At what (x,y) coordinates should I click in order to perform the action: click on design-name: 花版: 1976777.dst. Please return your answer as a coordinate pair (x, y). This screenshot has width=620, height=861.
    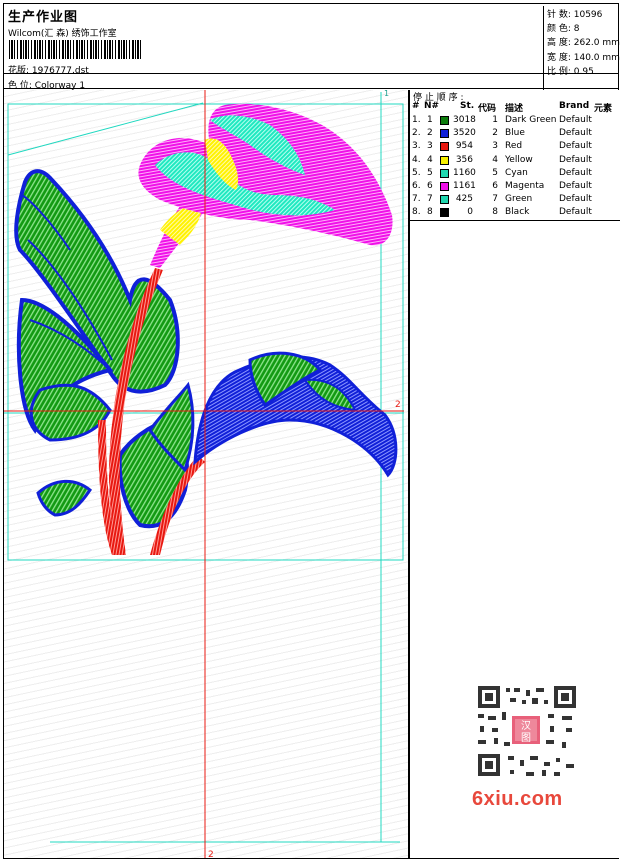
    Looking at the image, I should click on (48, 69).